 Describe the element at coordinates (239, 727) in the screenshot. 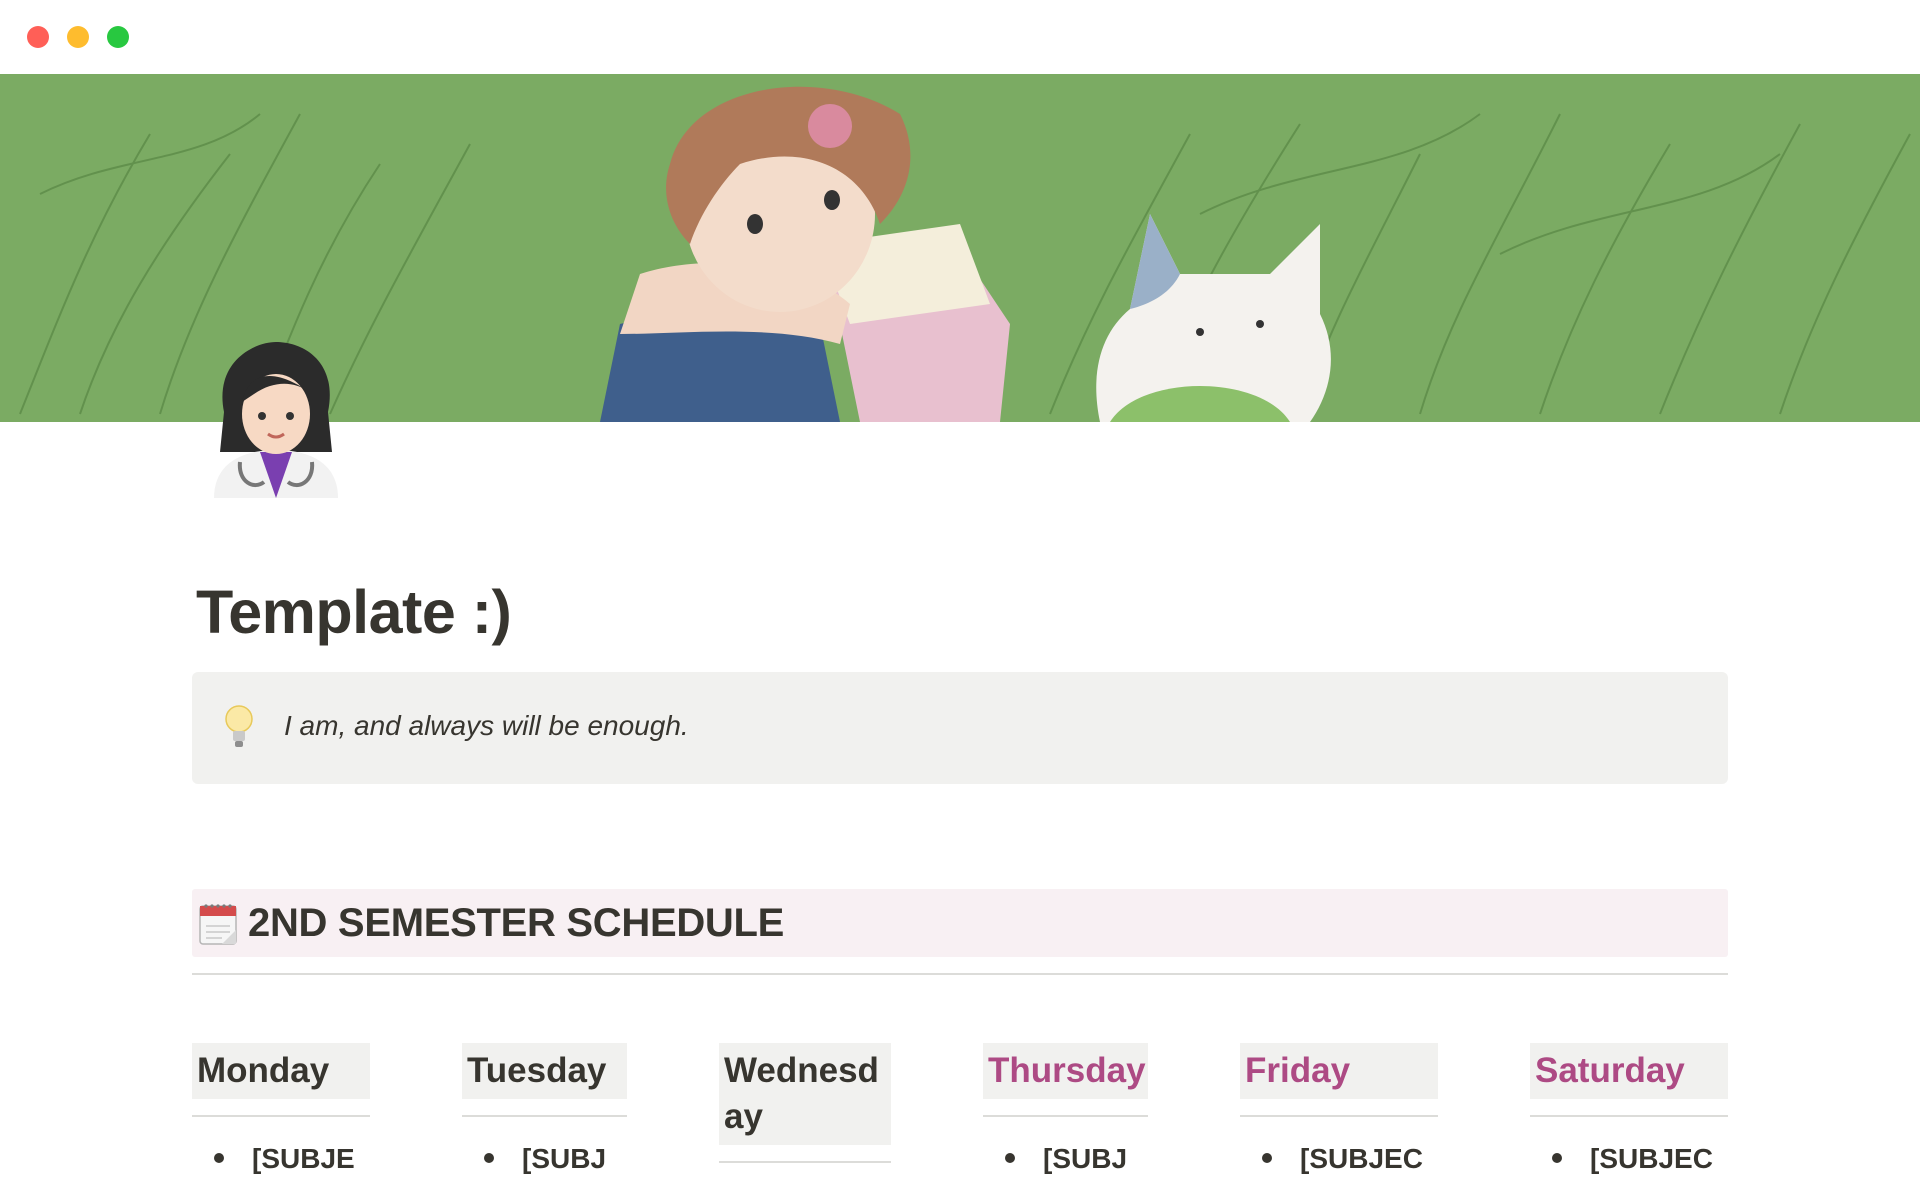

I see `lightbulb-icon` at that location.